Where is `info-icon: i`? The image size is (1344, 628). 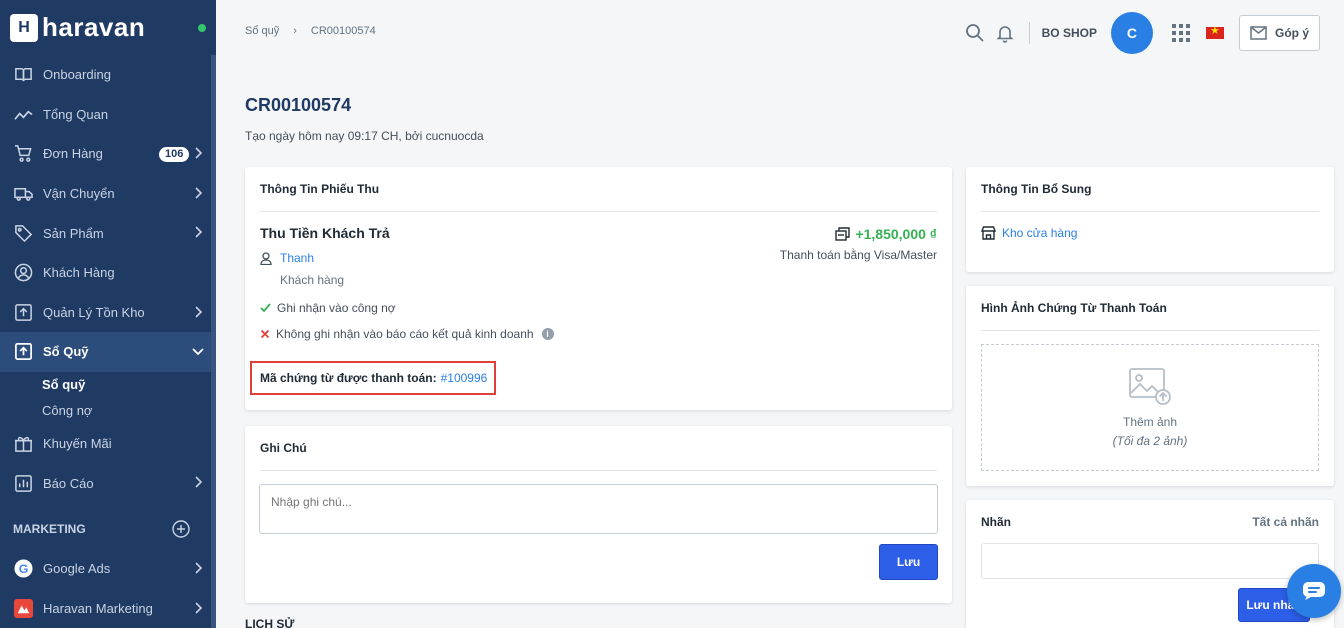
info-icon: i is located at coordinates (547, 334).